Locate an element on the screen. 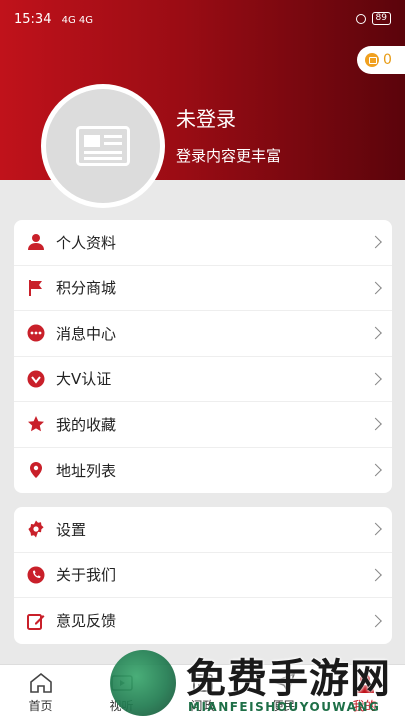 The height and width of the screenshot is (720, 405). tab-inquiry: 问政 is located at coordinates (202, 692).